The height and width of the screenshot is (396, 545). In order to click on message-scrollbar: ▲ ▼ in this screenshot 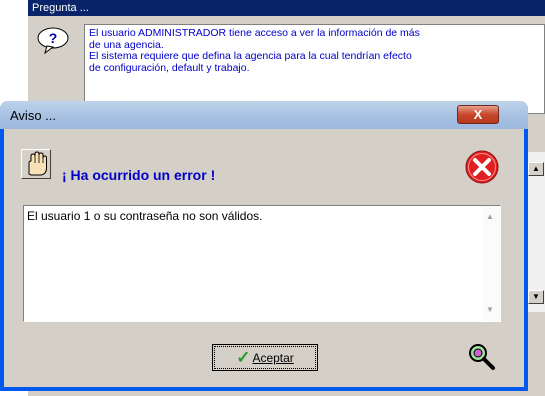, I will do `click(491, 263)`.